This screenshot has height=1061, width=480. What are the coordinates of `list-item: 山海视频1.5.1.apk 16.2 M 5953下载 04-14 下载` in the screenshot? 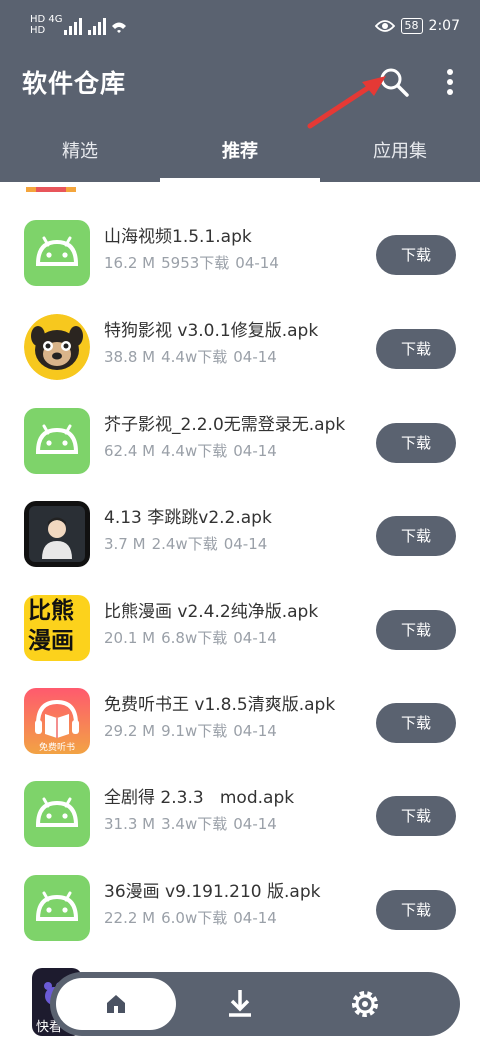 It's located at (240, 266).